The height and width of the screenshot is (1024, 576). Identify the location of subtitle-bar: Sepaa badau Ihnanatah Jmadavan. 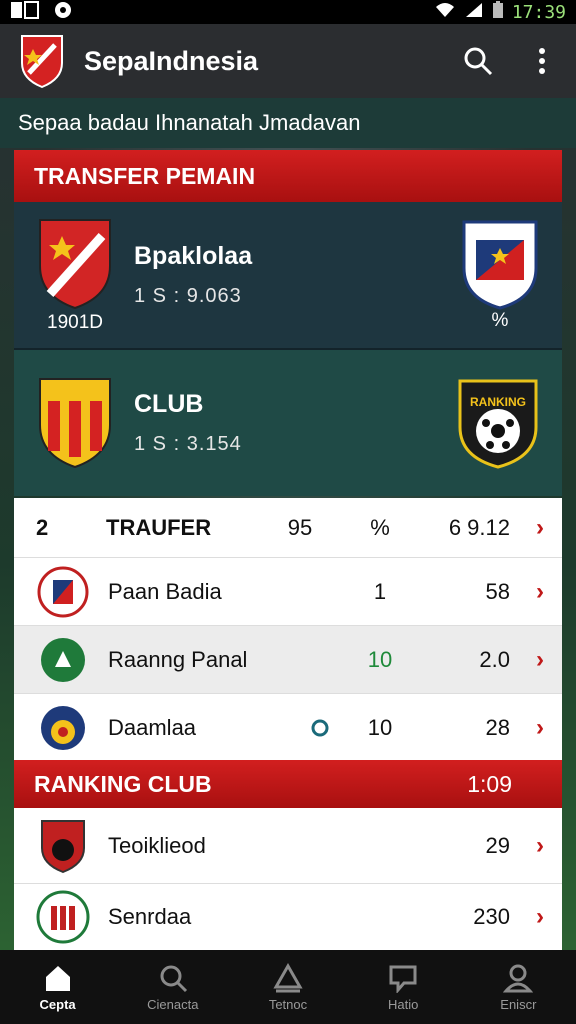
(288, 123).